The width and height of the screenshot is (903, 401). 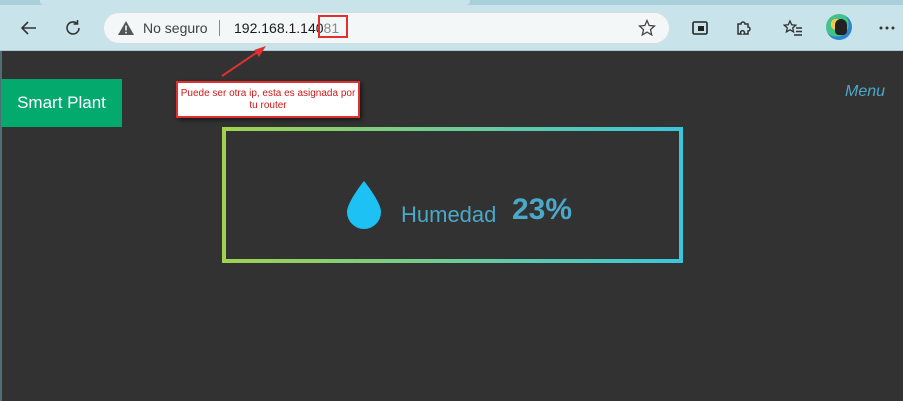 I want to click on menu-link: Menu, so click(x=865, y=92).